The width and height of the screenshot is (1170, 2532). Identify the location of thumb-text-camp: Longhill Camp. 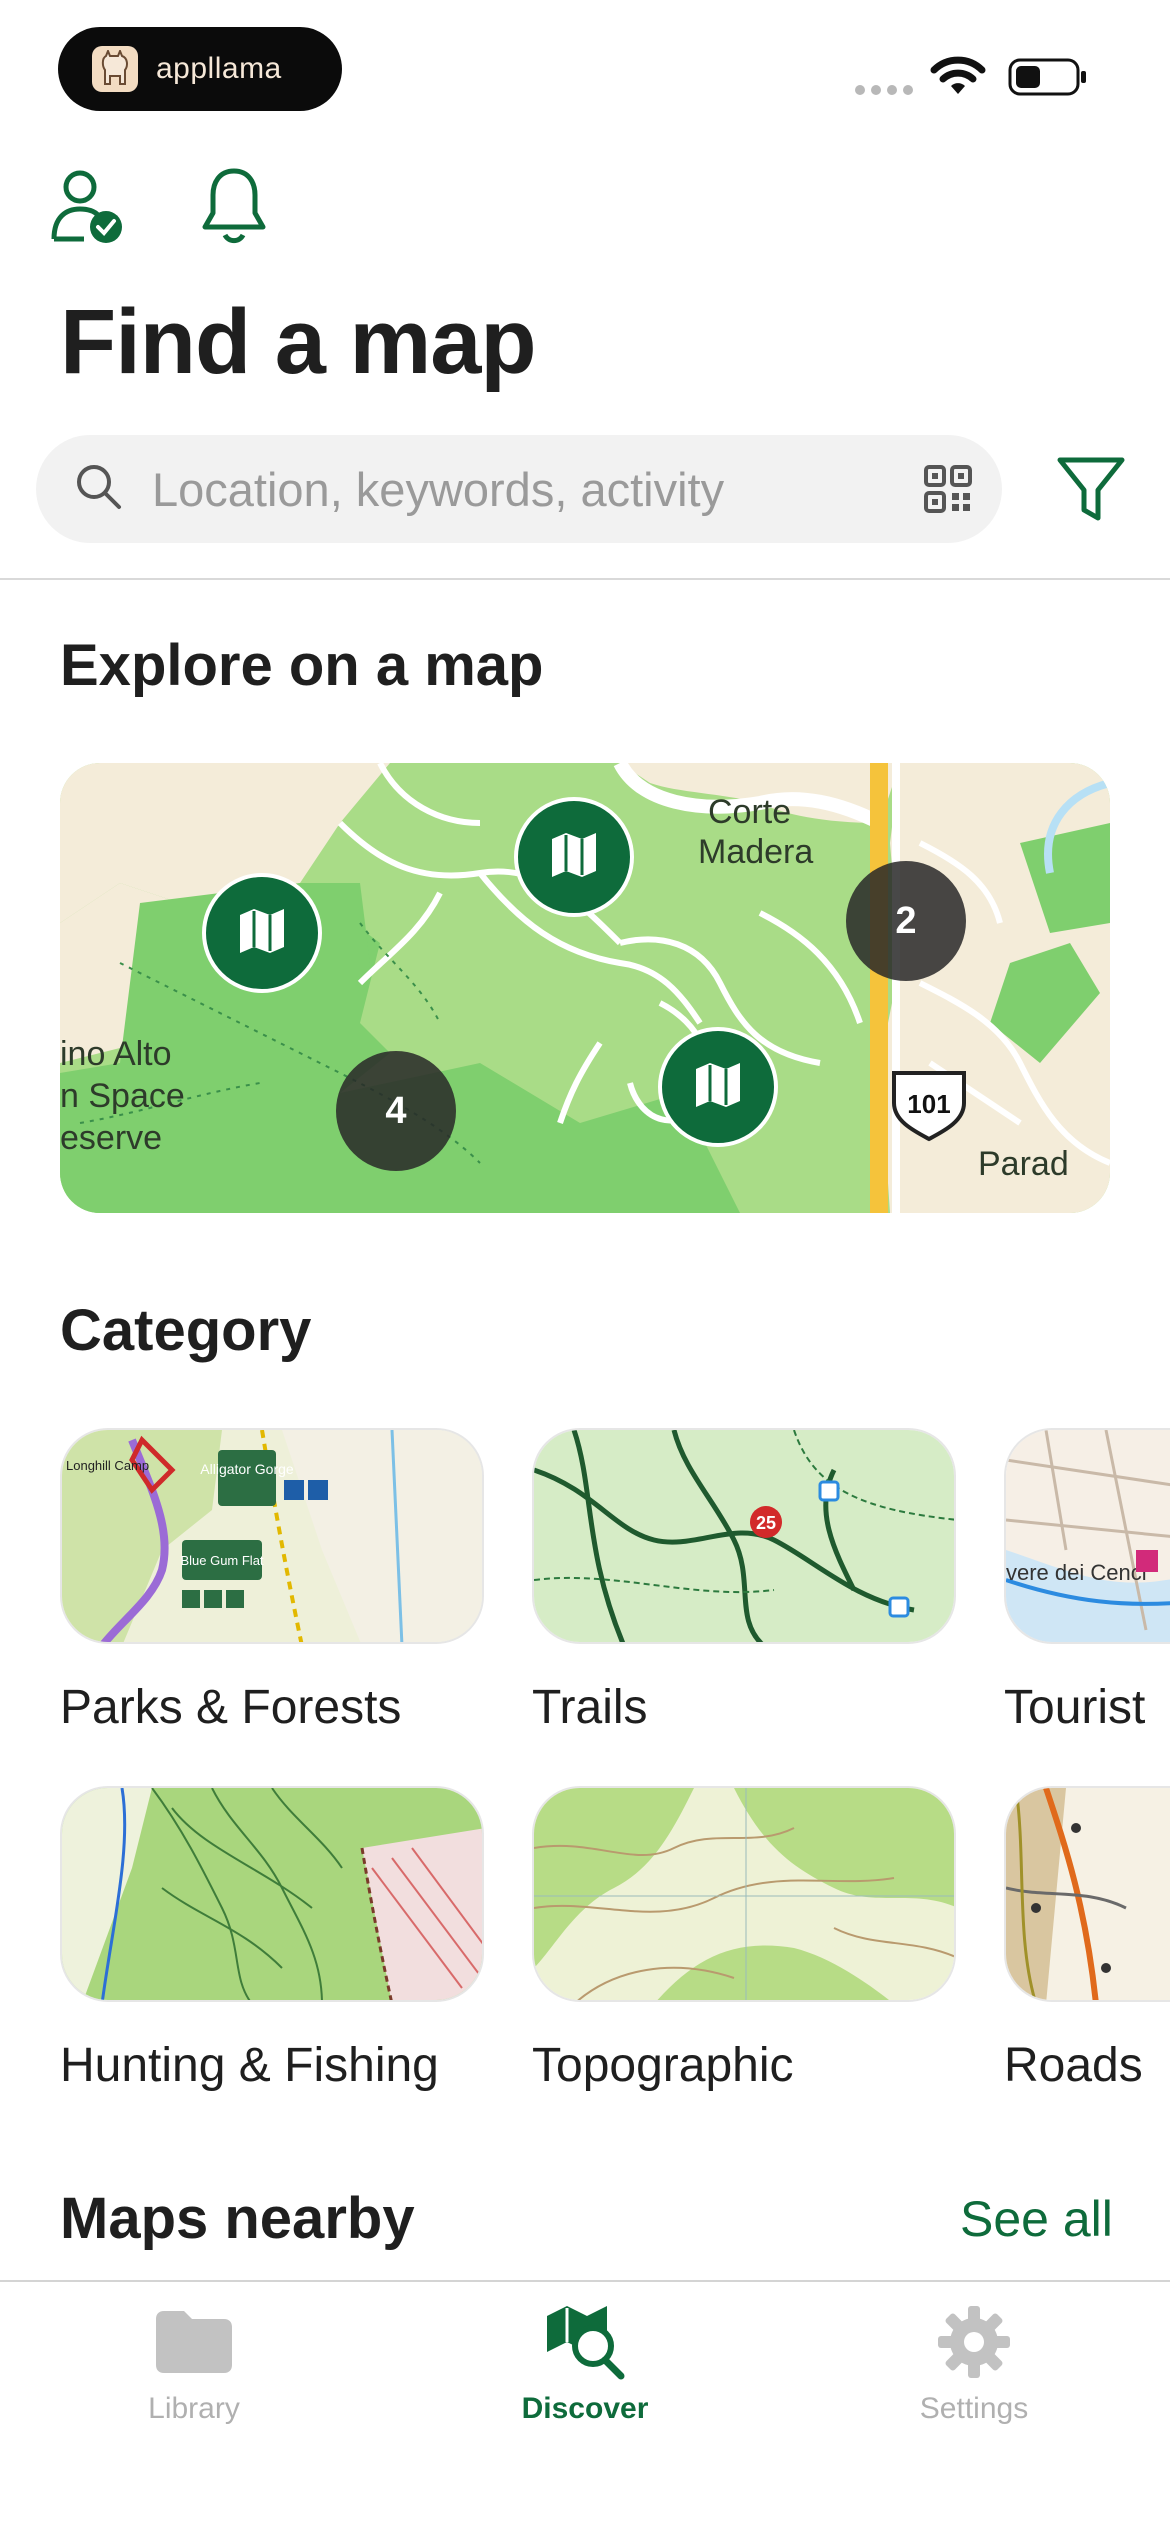
(107, 1465).